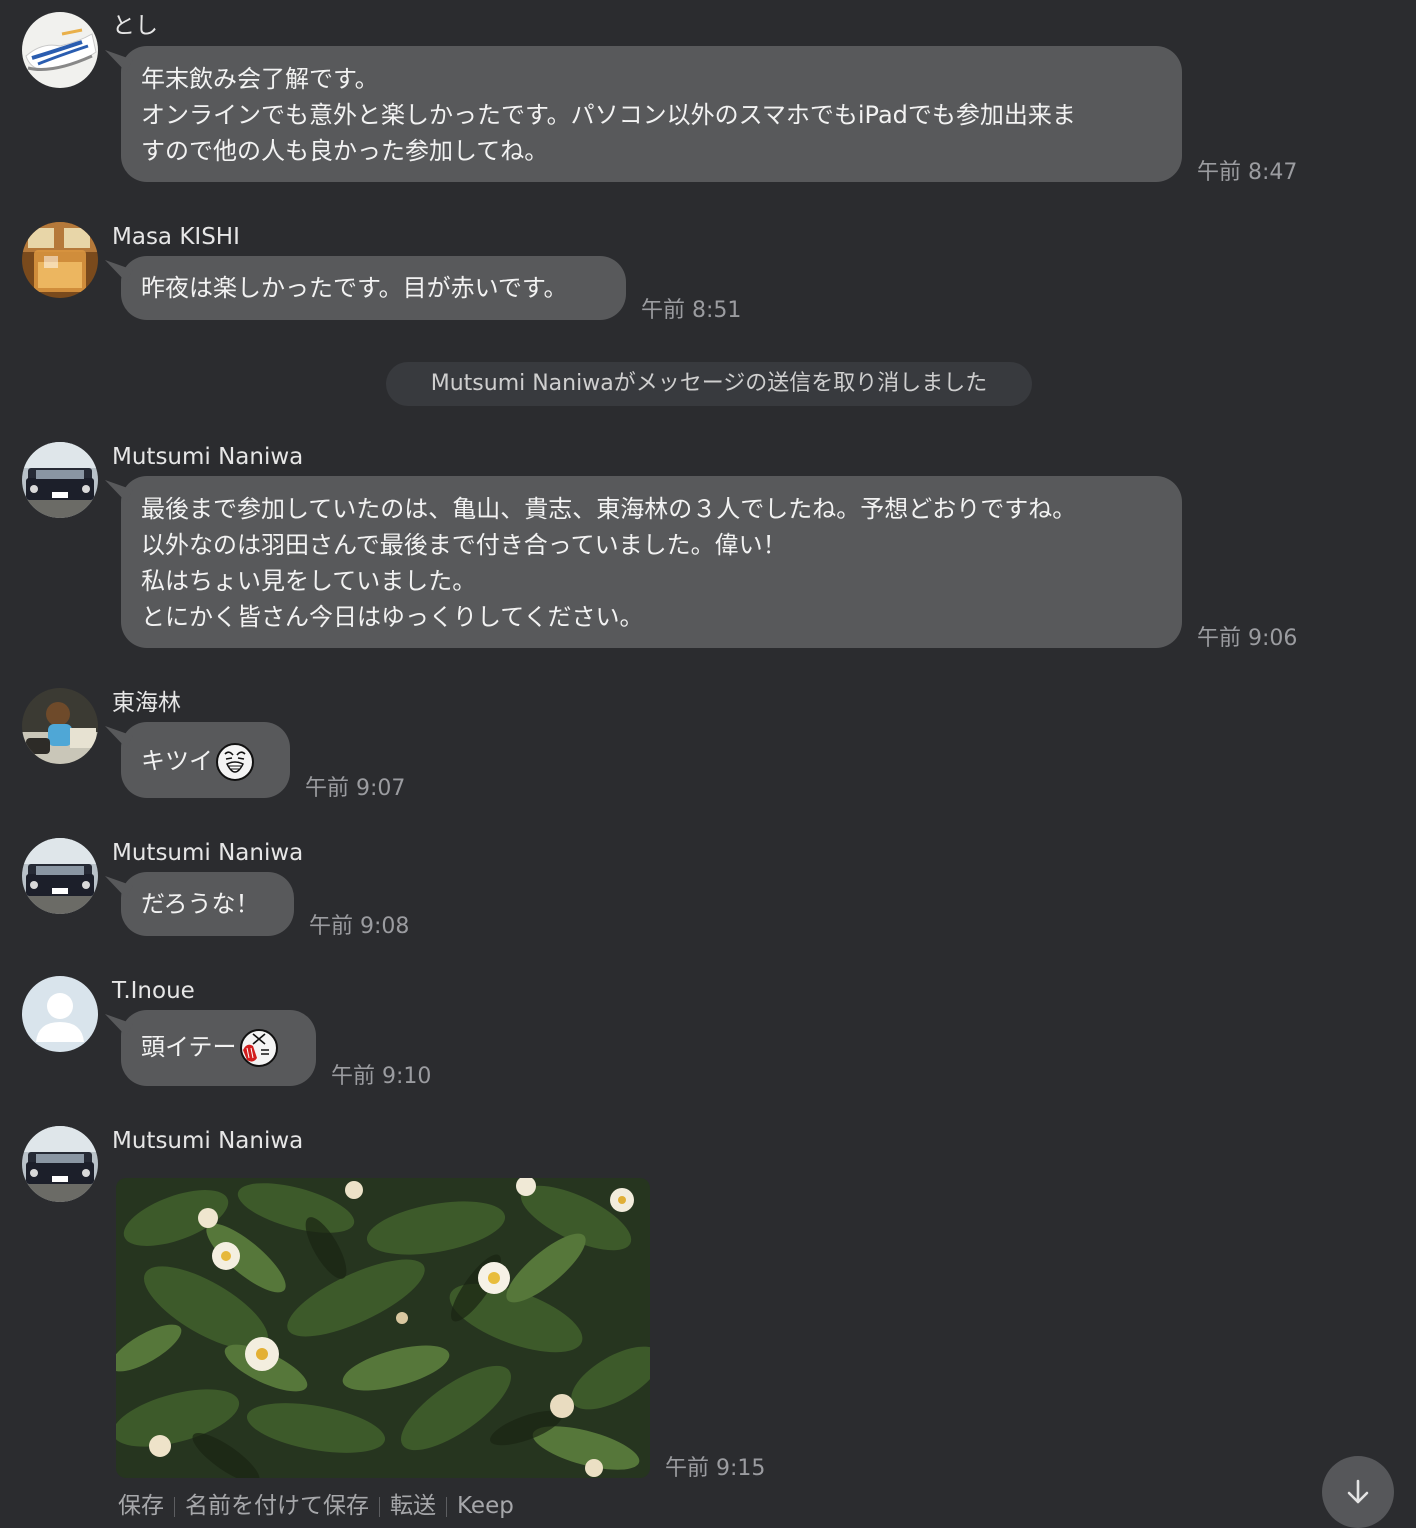 The height and width of the screenshot is (1528, 1416). What do you see at coordinates (383, 1328) in the screenshot?
I see `tea-flower-photo` at bounding box center [383, 1328].